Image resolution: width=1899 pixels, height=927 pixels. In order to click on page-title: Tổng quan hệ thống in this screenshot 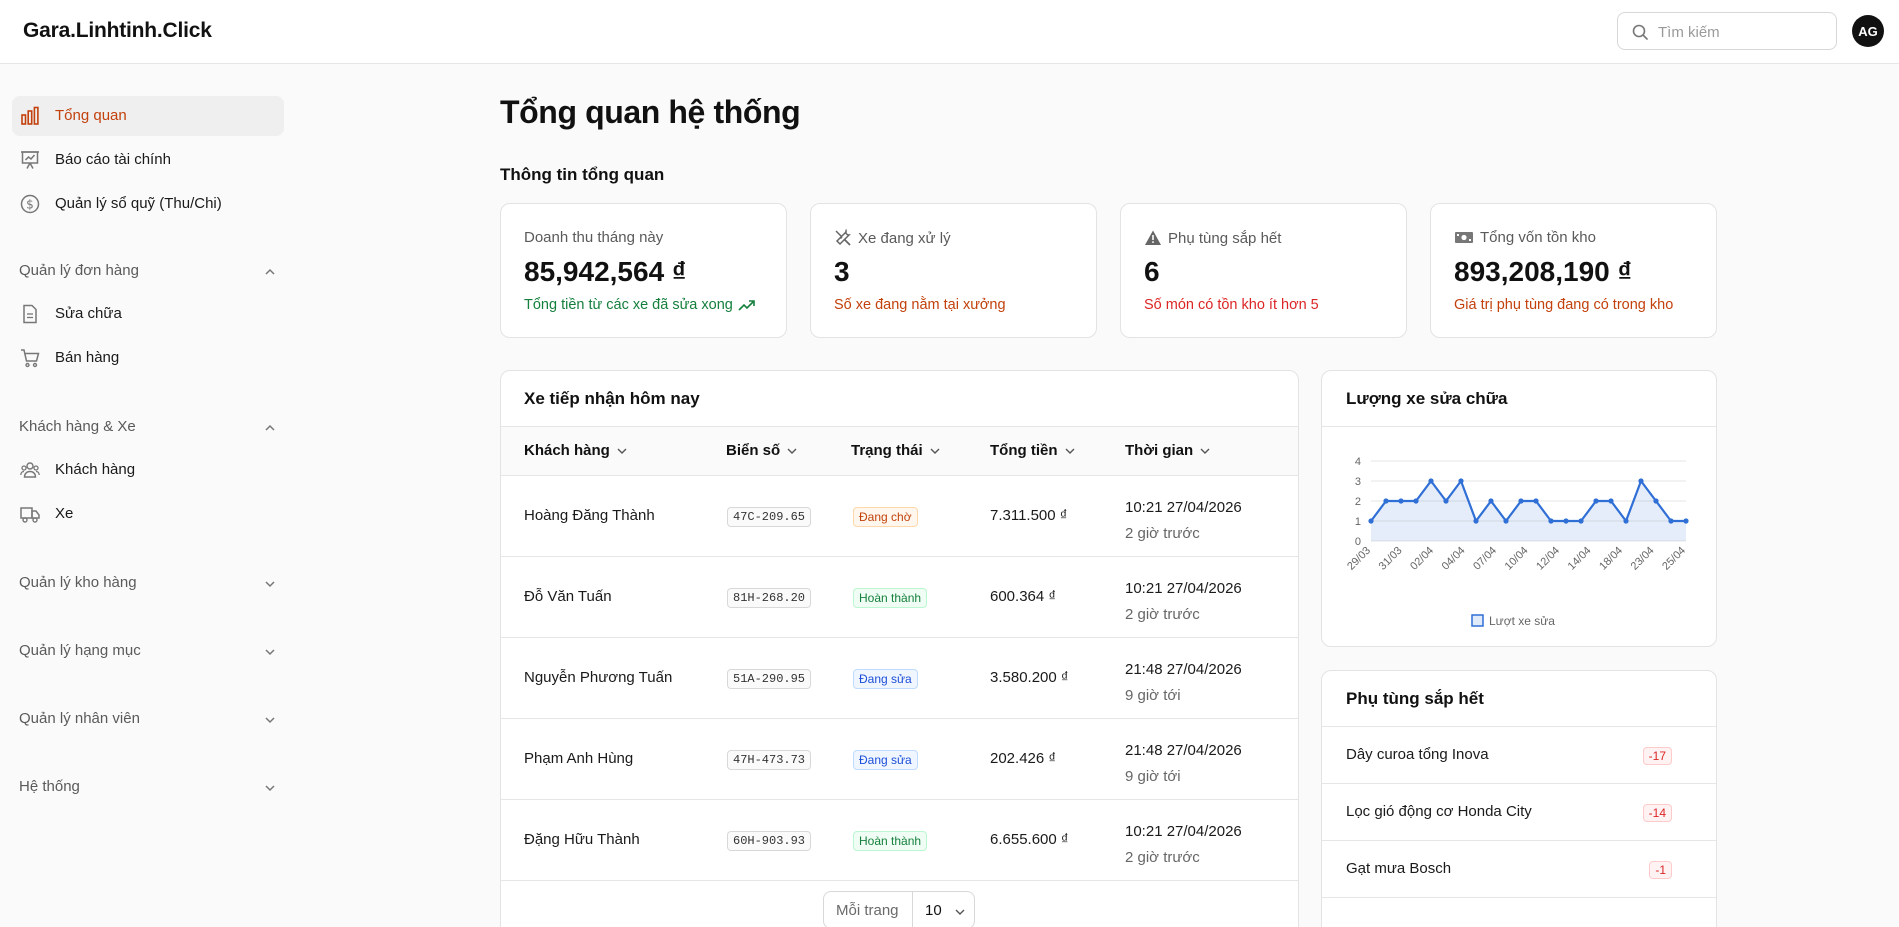, I will do `click(650, 112)`.